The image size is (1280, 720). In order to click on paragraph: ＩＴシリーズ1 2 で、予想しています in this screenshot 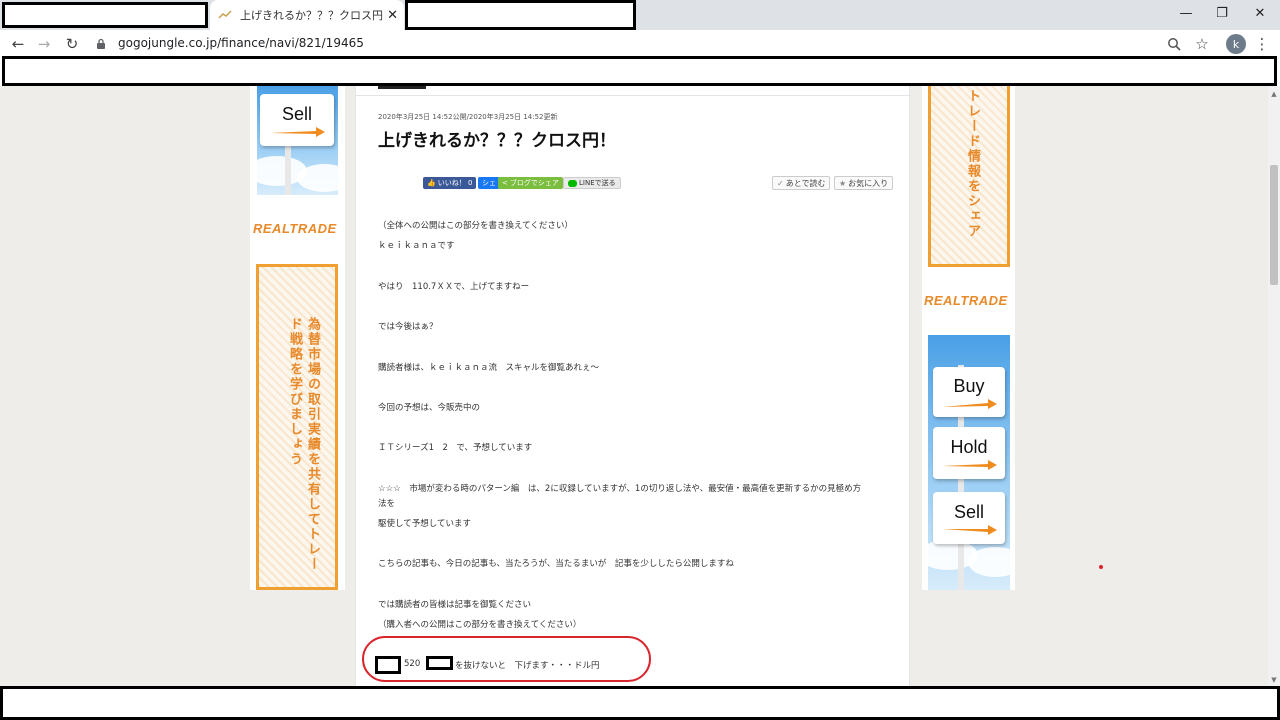, I will do `click(455, 448)`.